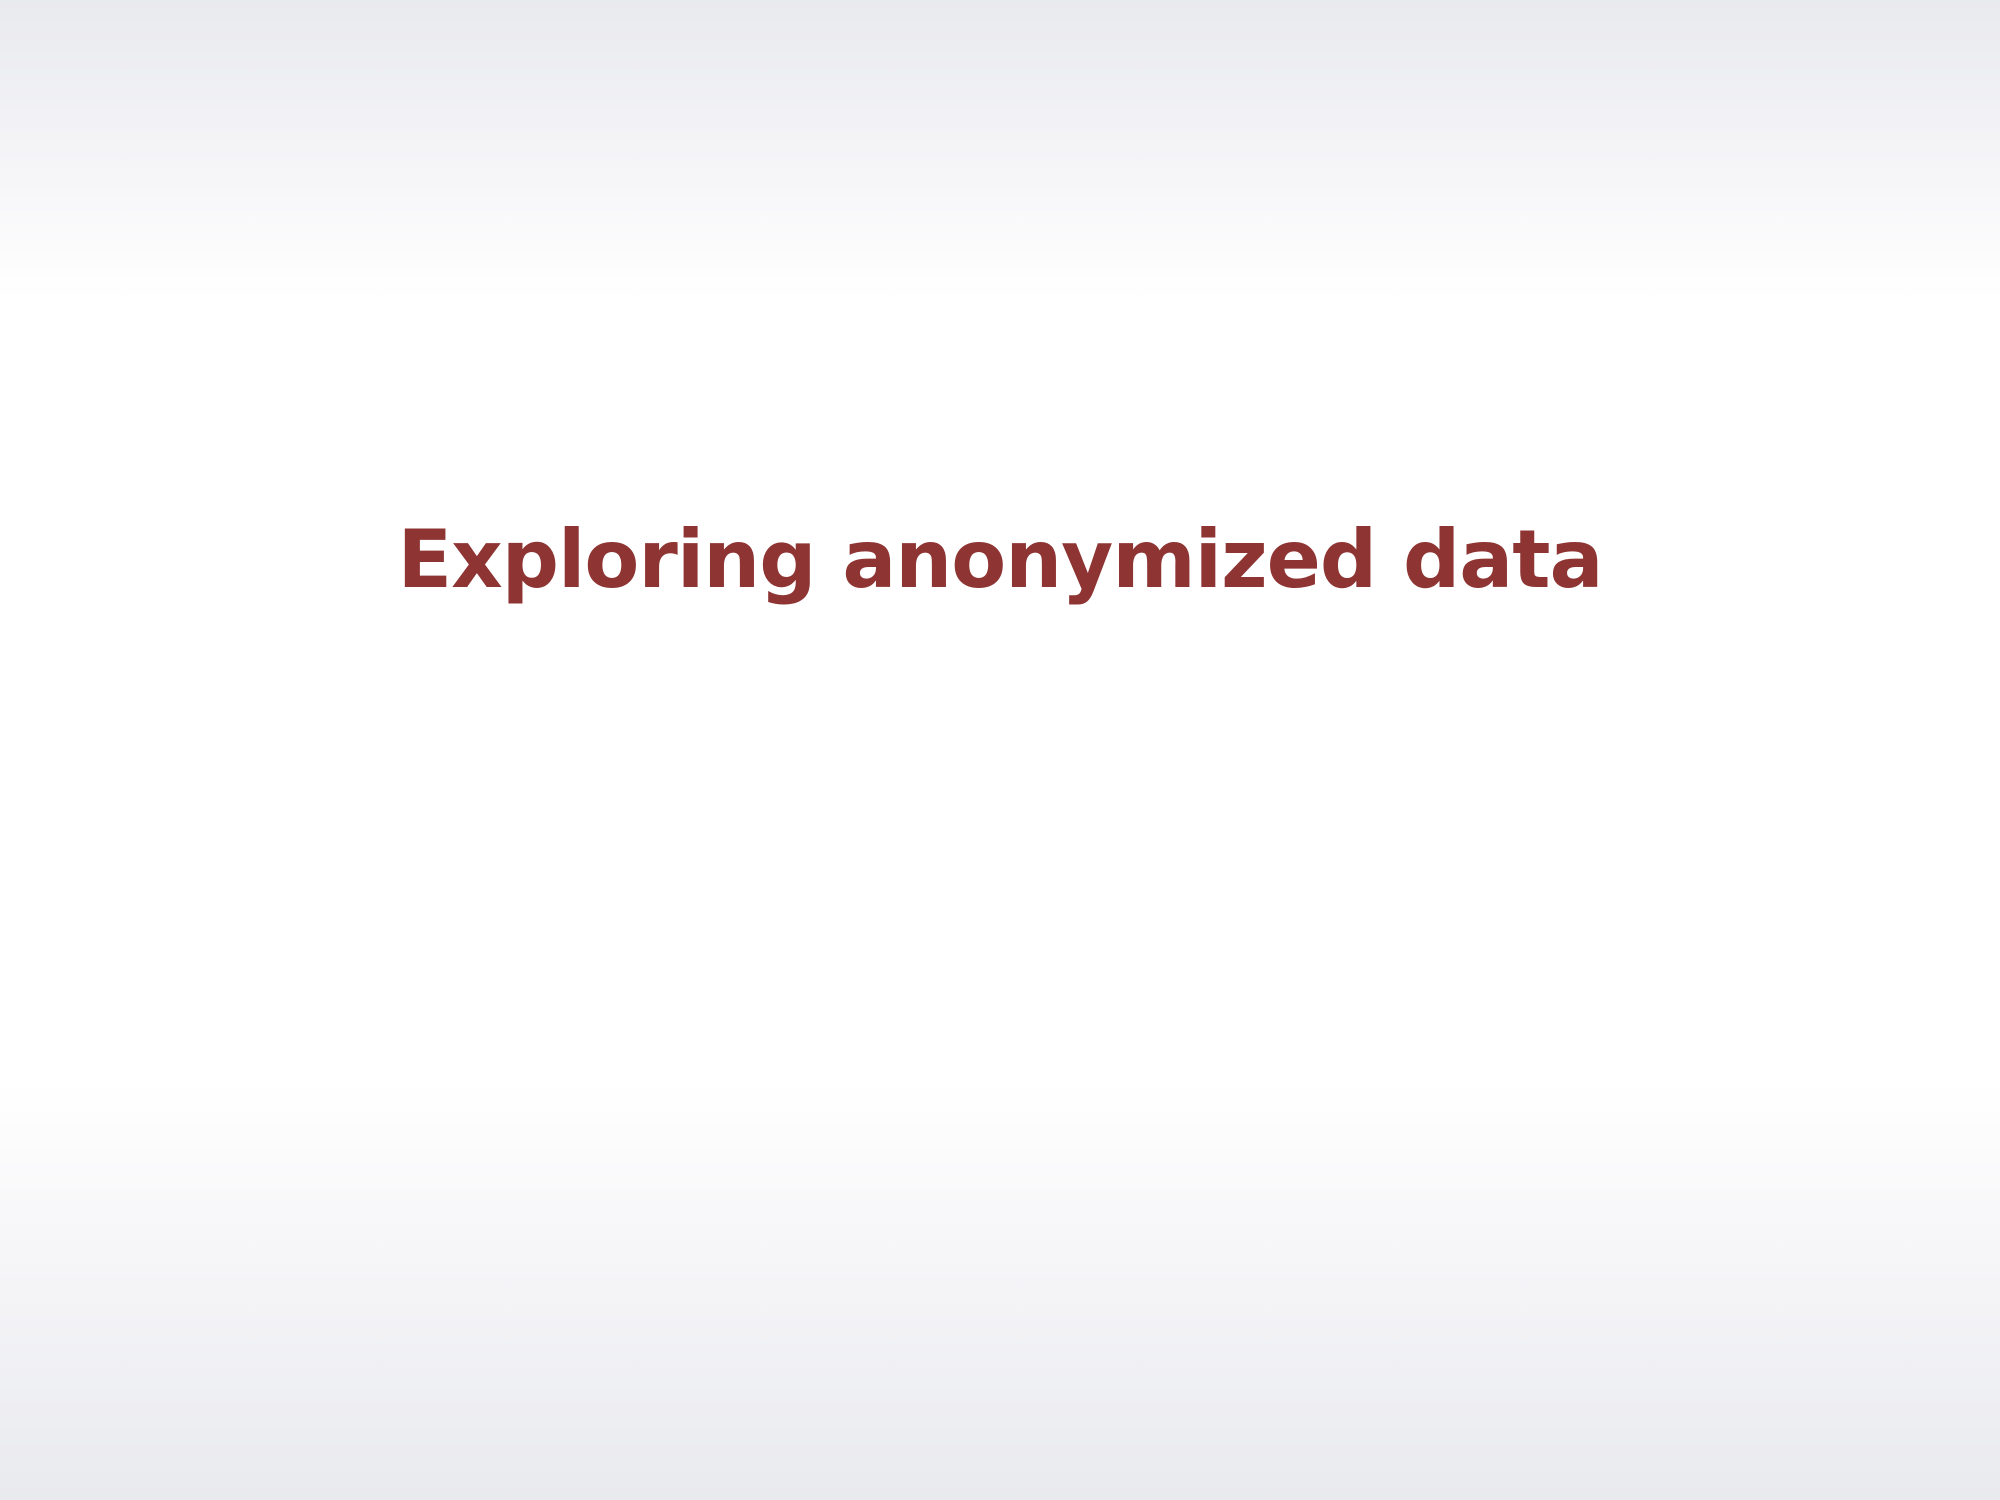  I want to click on slide-title: Exploring anonymized data, so click(1000, 559).